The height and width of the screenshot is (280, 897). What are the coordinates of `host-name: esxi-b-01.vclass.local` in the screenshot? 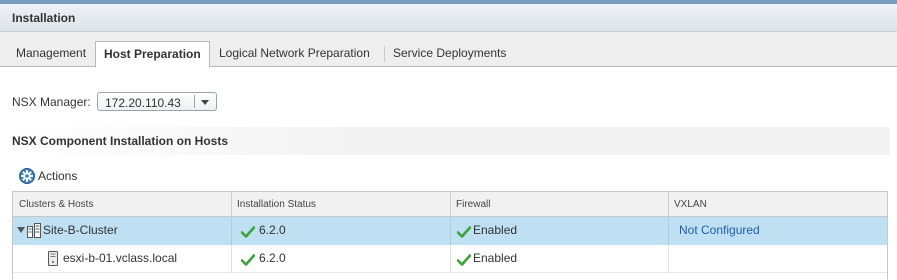 It's located at (120, 258).